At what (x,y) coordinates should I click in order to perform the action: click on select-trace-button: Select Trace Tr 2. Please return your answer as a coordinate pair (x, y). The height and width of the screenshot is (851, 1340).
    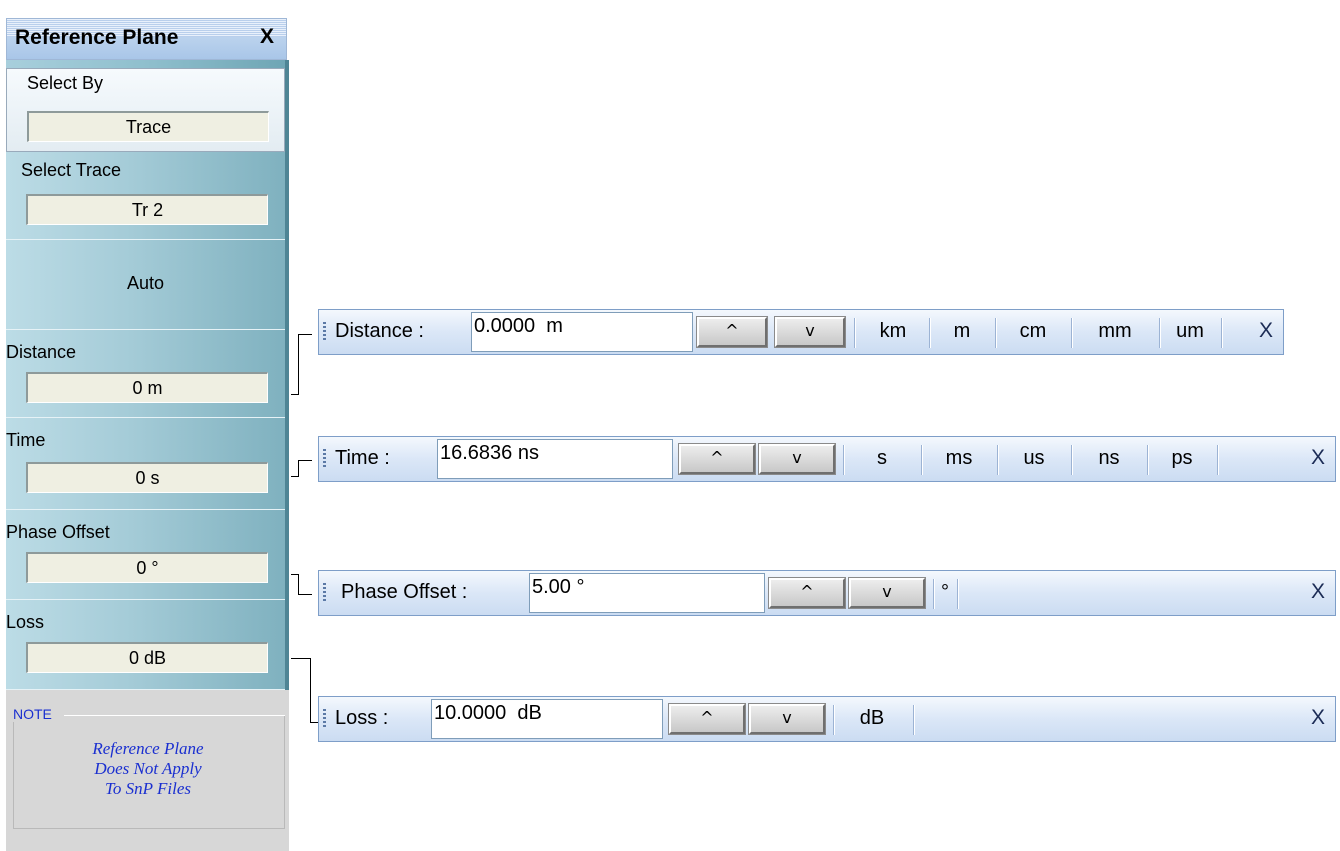
    Looking at the image, I should click on (145, 196).